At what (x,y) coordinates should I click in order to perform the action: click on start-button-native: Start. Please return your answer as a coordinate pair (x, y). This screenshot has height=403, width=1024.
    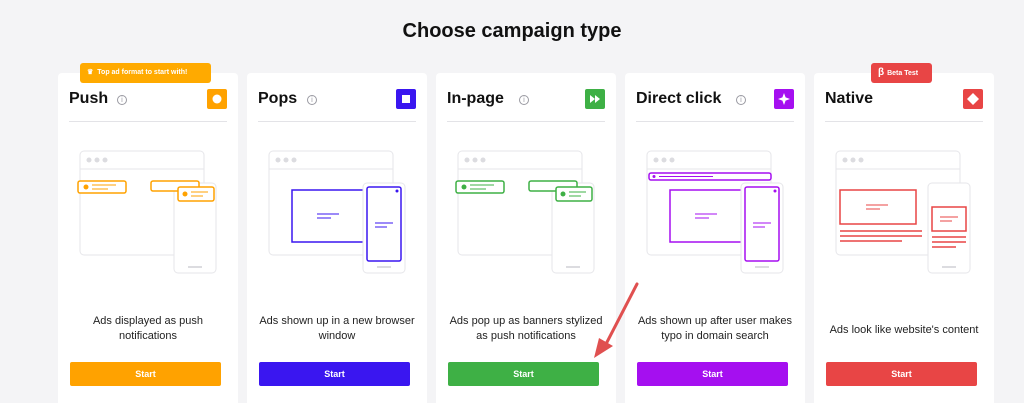
    Looking at the image, I should click on (901, 374).